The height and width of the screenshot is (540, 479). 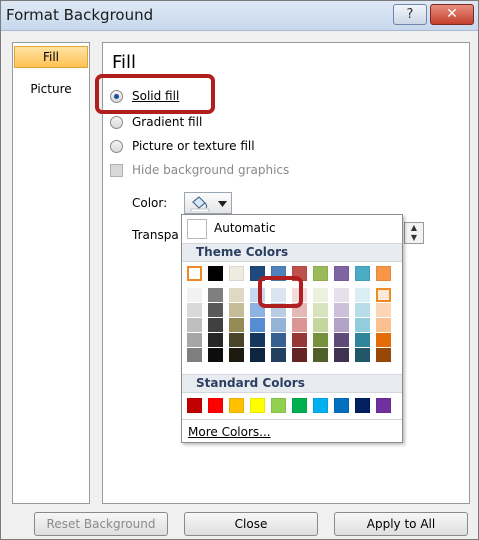 What do you see at coordinates (200, 204) in the screenshot?
I see `paint-bucket-icon` at bounding box center [200, 204].